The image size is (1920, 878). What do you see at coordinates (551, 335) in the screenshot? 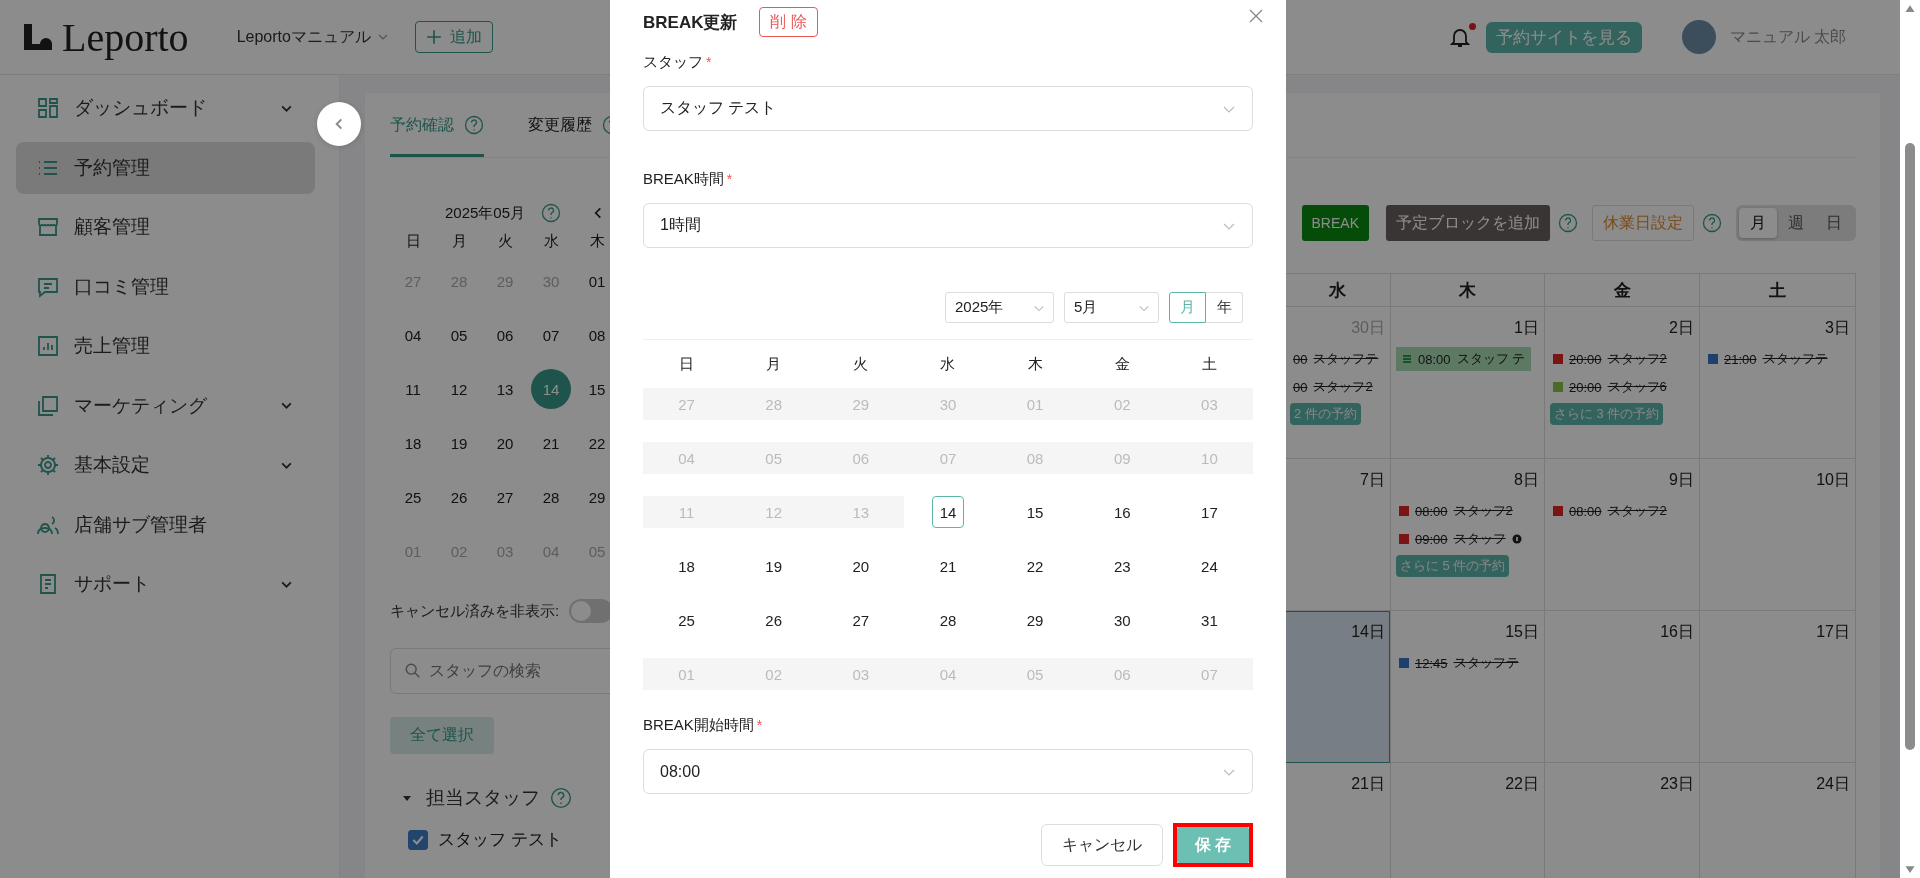
I see `calendar-day: 07` at bounding box center [551, 335].